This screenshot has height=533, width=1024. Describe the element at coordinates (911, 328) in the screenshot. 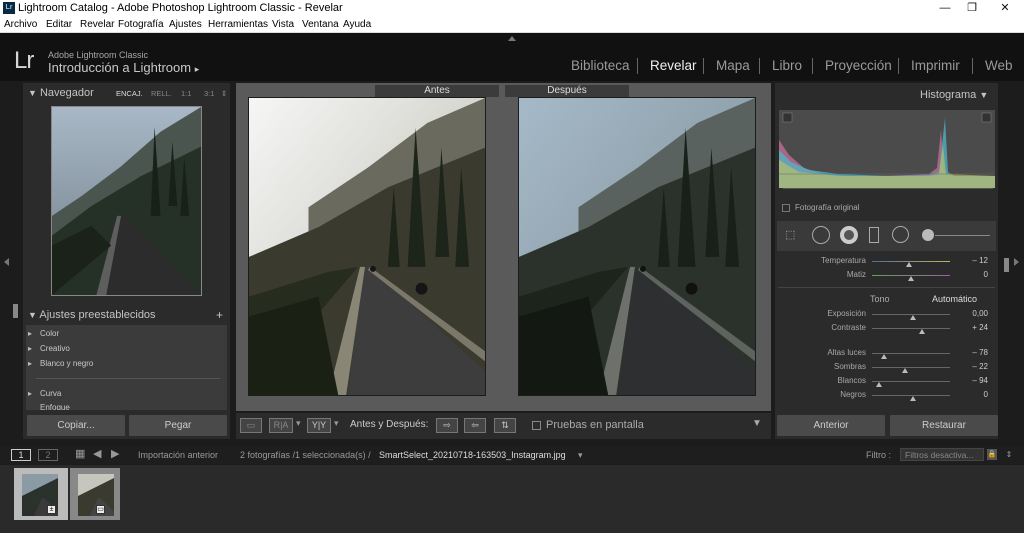

I see `contrast-slider` at that location.